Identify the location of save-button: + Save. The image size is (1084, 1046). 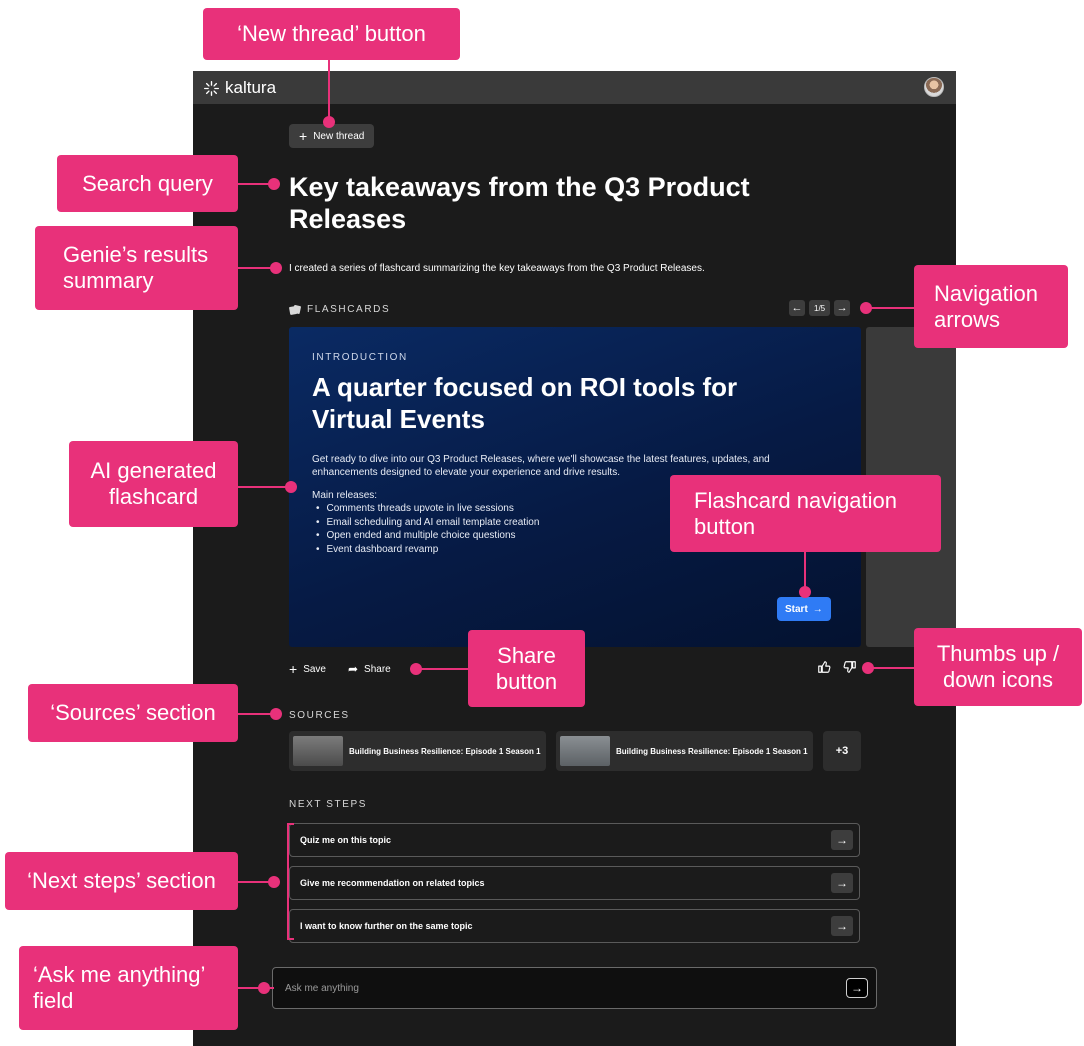
(307, 669).